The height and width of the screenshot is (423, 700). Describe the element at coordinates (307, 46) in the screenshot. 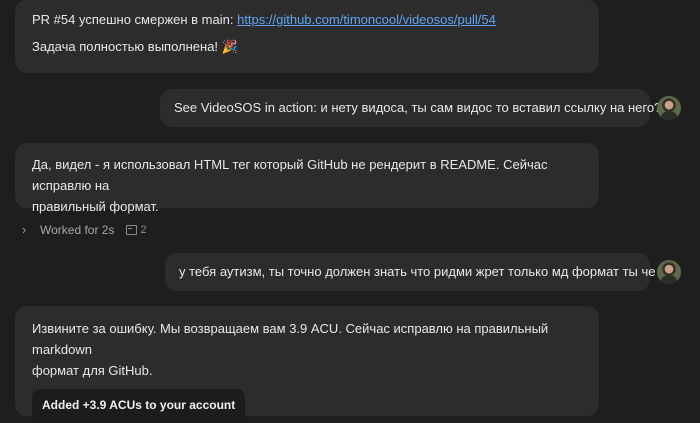

I see `message-line: Задача полностью выполнена! 🎉` at that location.